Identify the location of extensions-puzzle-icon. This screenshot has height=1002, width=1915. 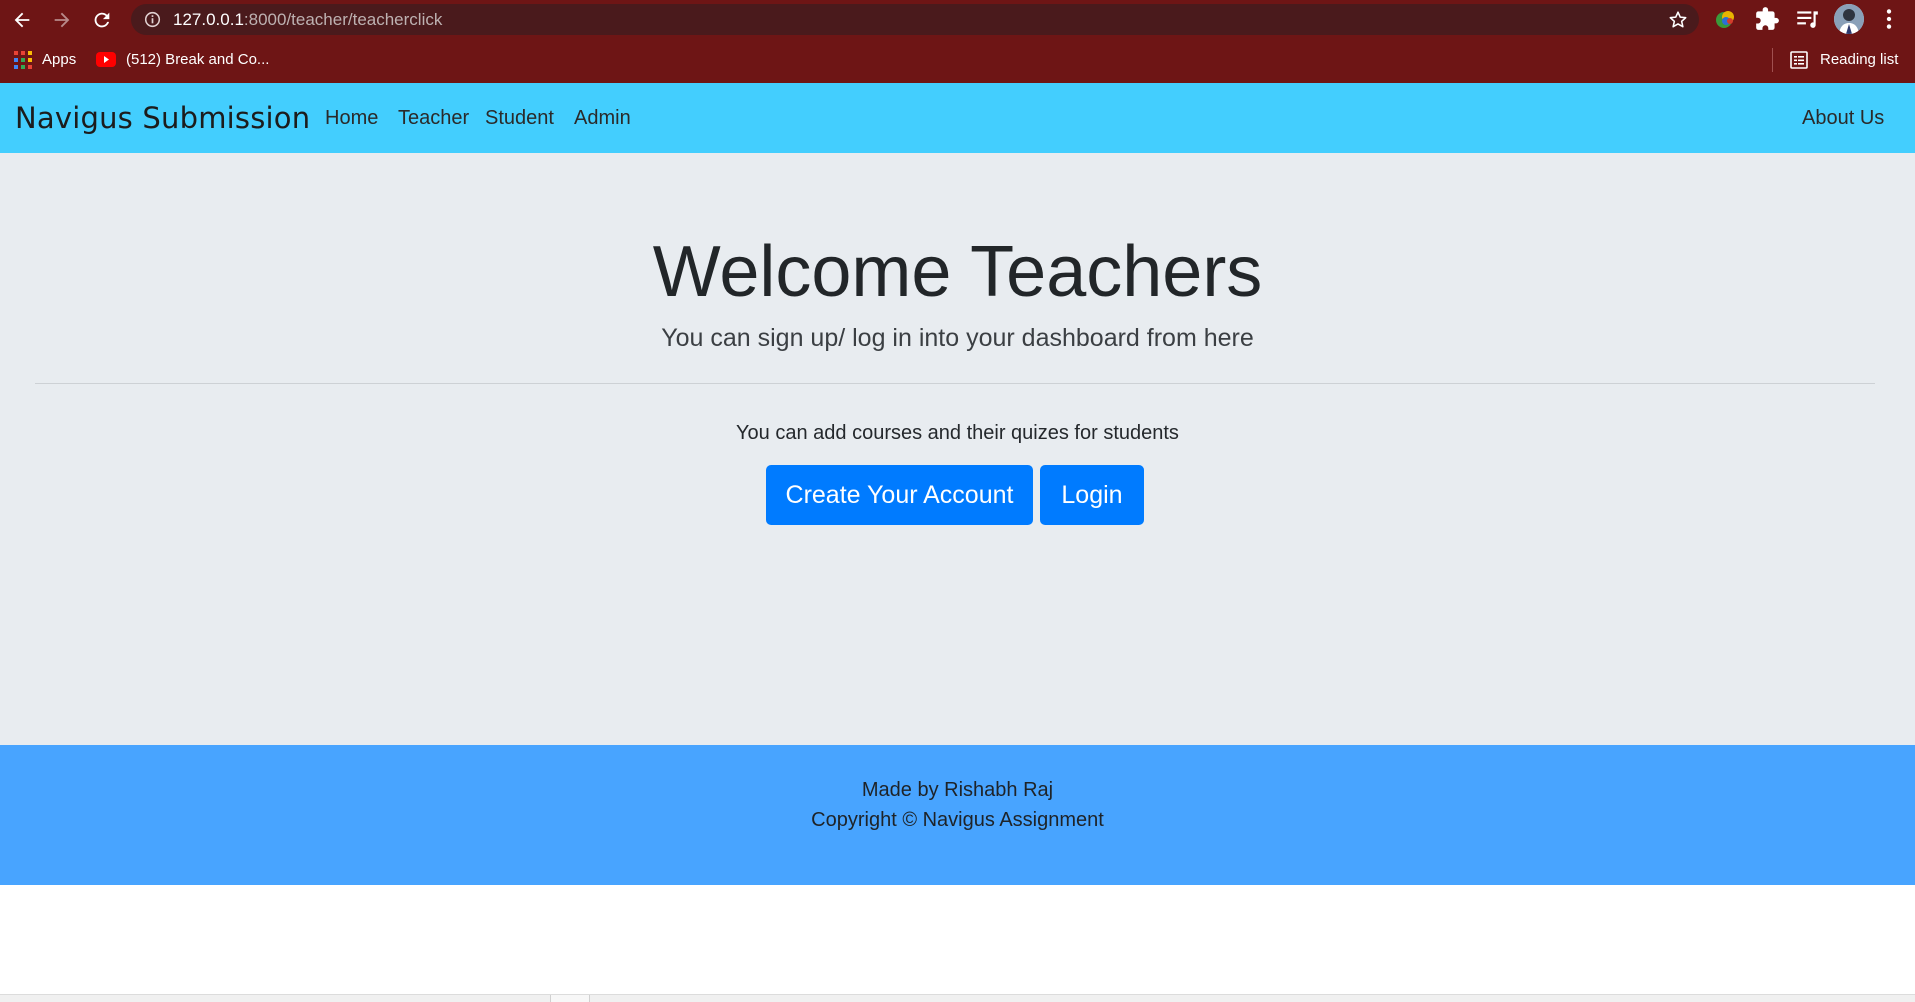
(1767, 19).